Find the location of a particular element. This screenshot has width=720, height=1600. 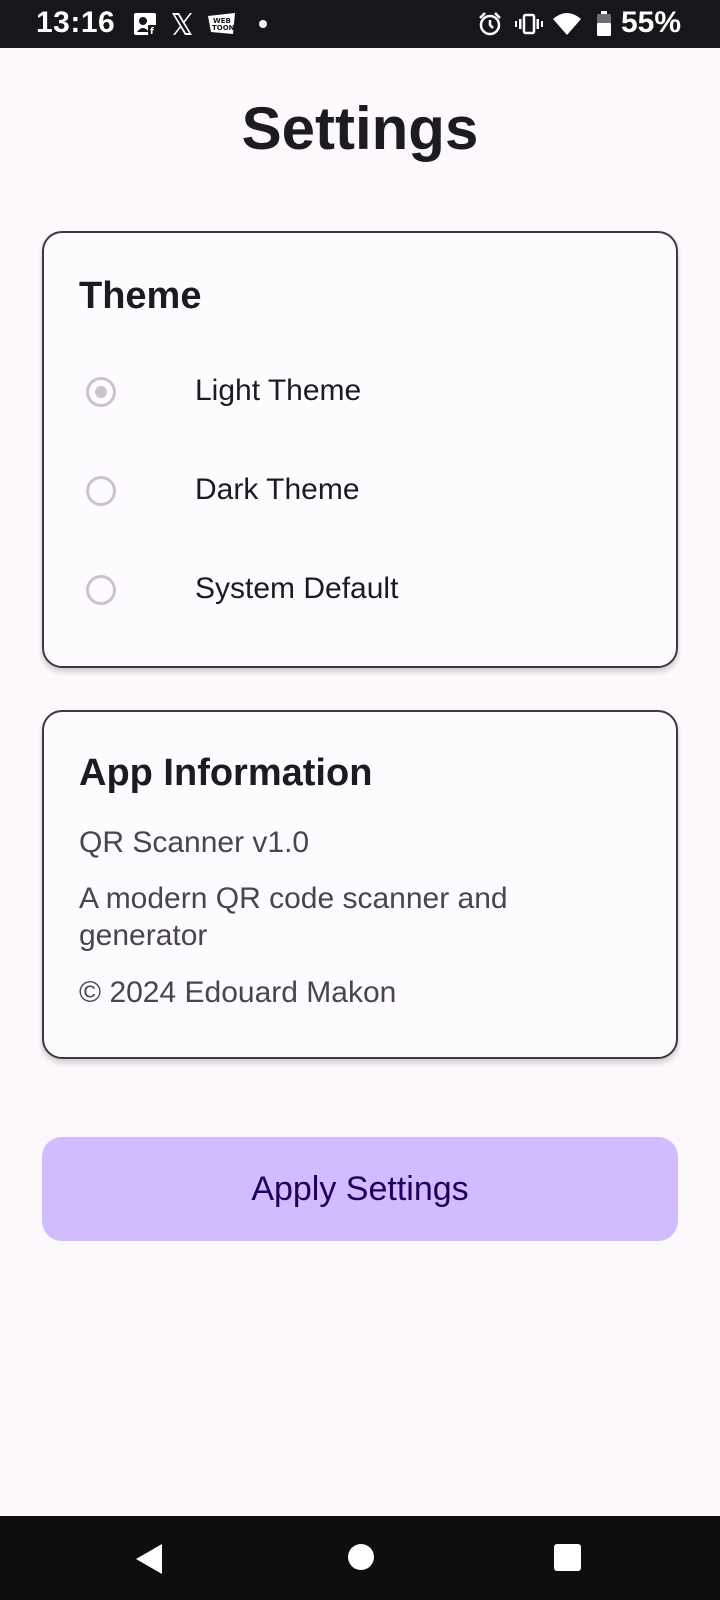

status-bar: 13:16 f WEB TOON 55% is located at coordinates (360, 24).